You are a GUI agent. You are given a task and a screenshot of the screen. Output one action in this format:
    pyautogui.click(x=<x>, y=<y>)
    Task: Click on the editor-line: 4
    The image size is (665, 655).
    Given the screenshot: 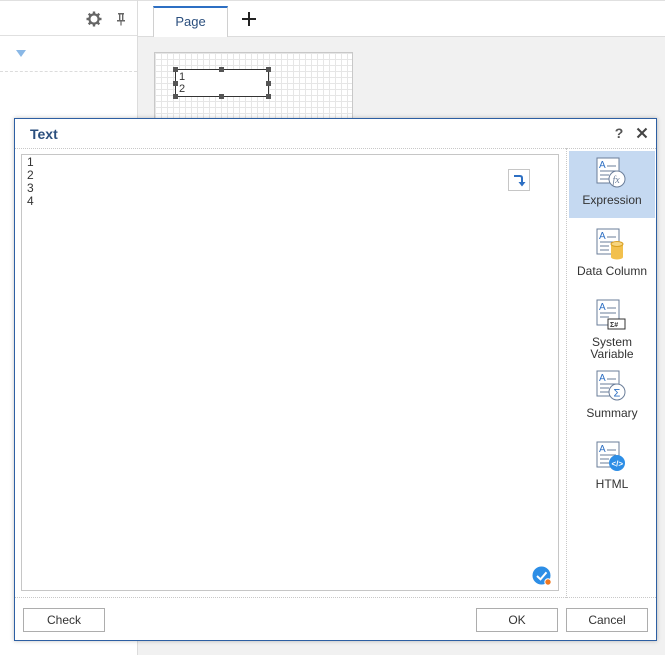 What is the action you would take?
    pyautogui.click(x=30, y=201)
    